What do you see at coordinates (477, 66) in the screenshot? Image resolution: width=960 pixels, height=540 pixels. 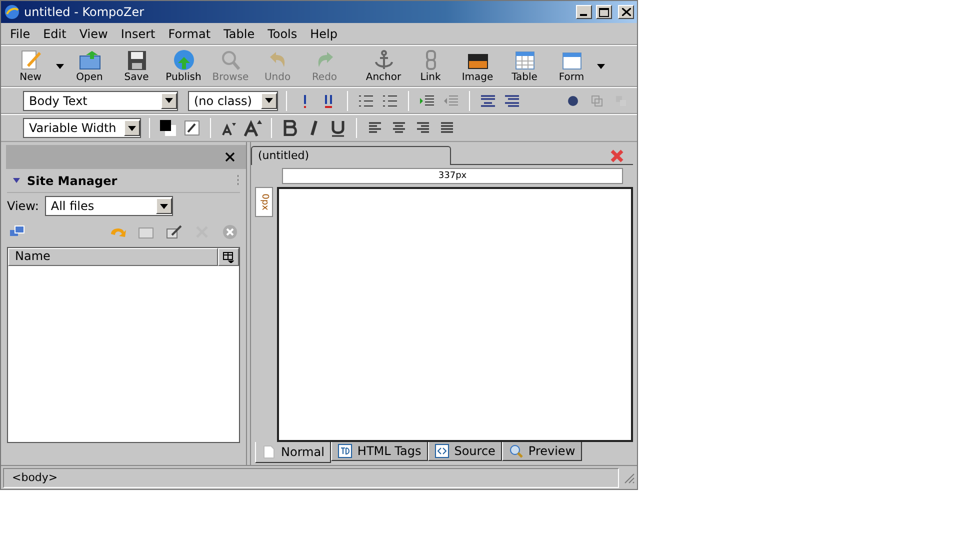 I see `toolbar-button: Image` at bounding box center [477, 66].